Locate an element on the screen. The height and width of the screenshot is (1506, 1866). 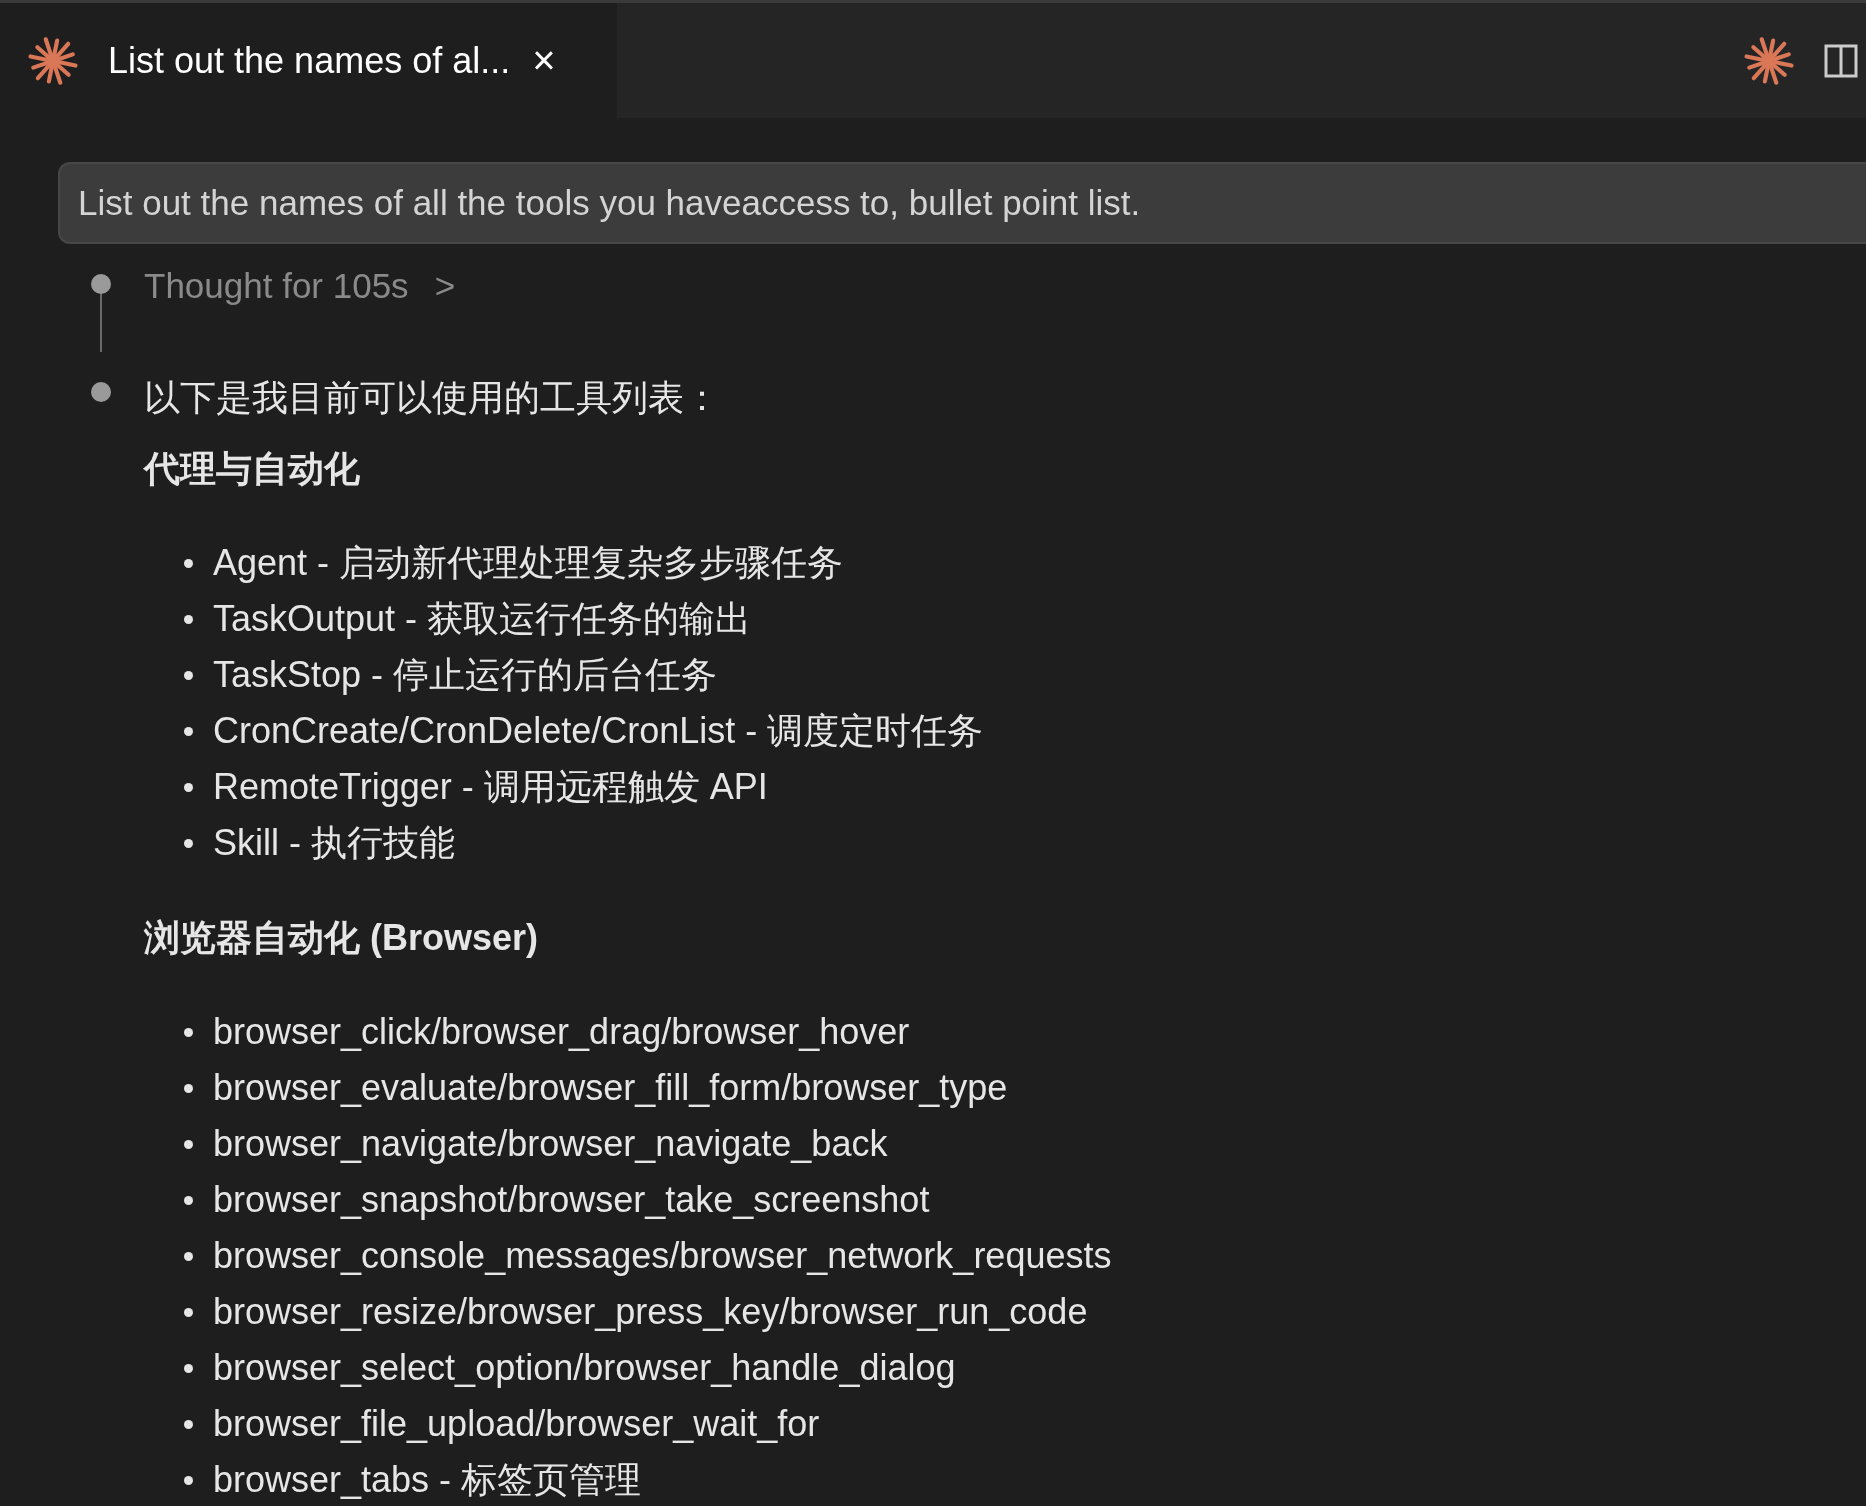
chat-tab: List out the names of al... × is located at coordinates (308, 60).